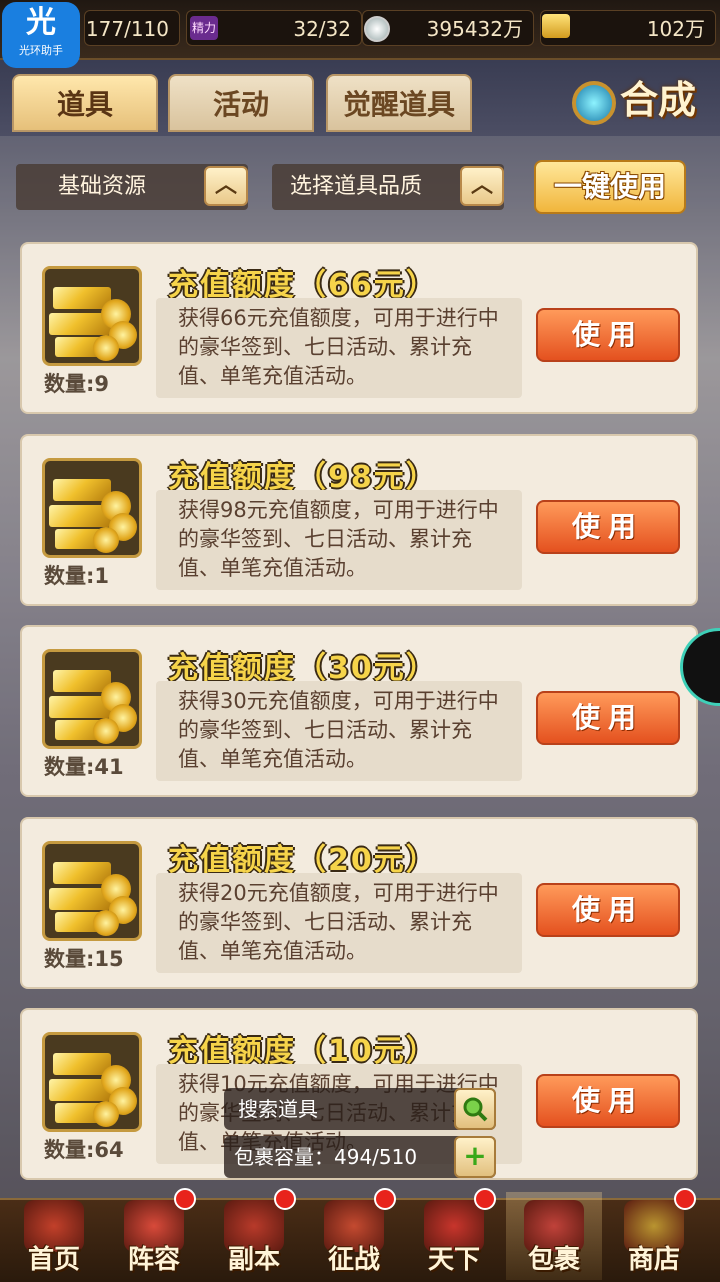  Describe the element at coordinates (339, 731) in the screenshot. I see `item-description: 获得30元充值额度，可用于进行中的豪华签到、七日活动、累计充值、单笔充值活动。` at that location.